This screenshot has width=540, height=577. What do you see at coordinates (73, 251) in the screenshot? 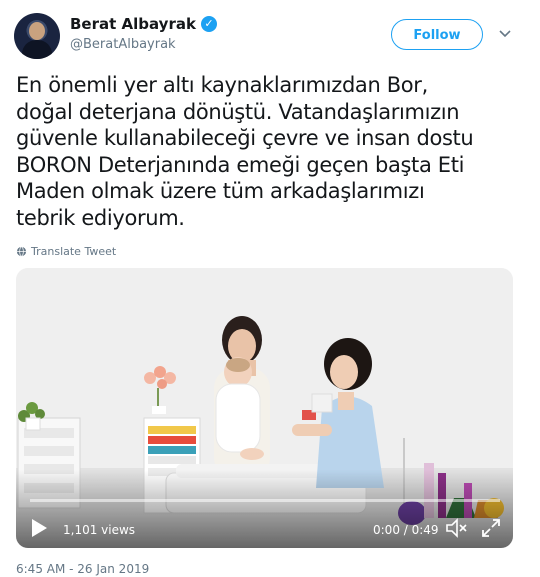
I see `translate-label: Translate Tweet` at bounding box center [73, 251].